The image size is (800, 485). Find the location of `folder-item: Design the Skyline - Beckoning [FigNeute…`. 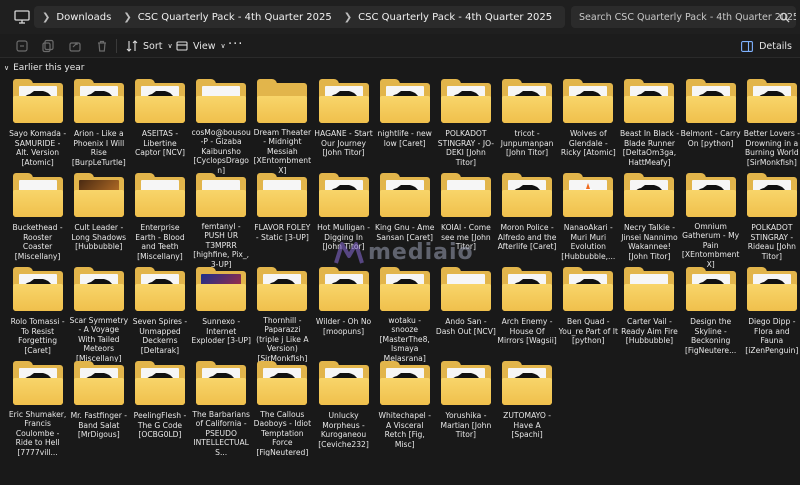

folder-item: Design the Skyline - Beckoning [FigNeute… is located at coordinates (710, 314).